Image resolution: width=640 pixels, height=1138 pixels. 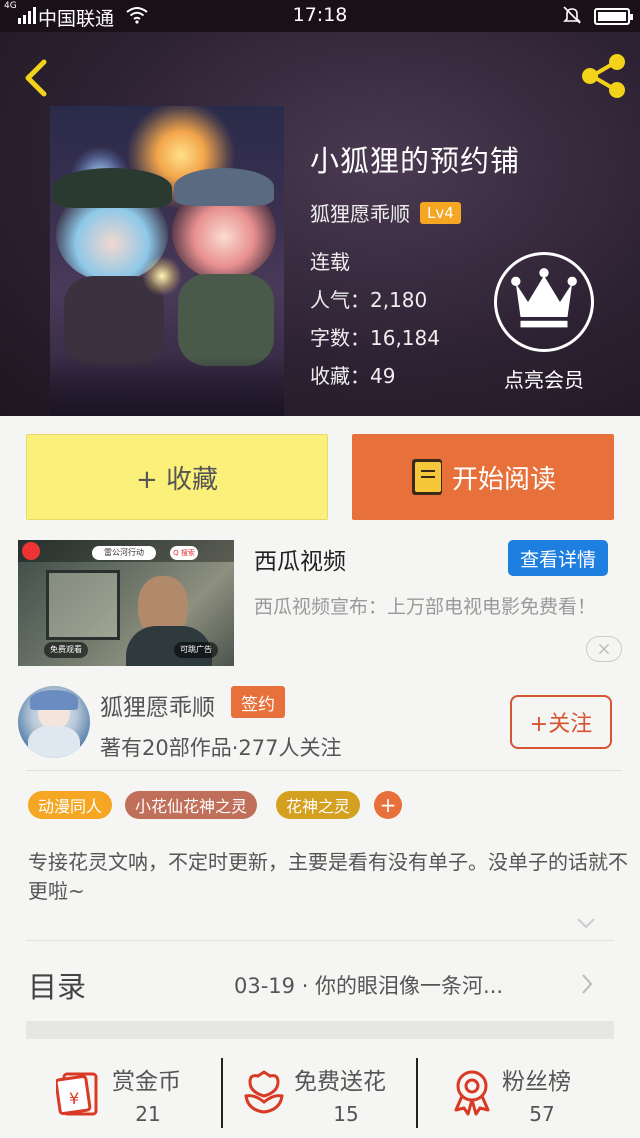 What do you see at coordinates (148, 1114) in the screenshot?
I see `bottom-value: 21` at bounding box center [148, 1114].